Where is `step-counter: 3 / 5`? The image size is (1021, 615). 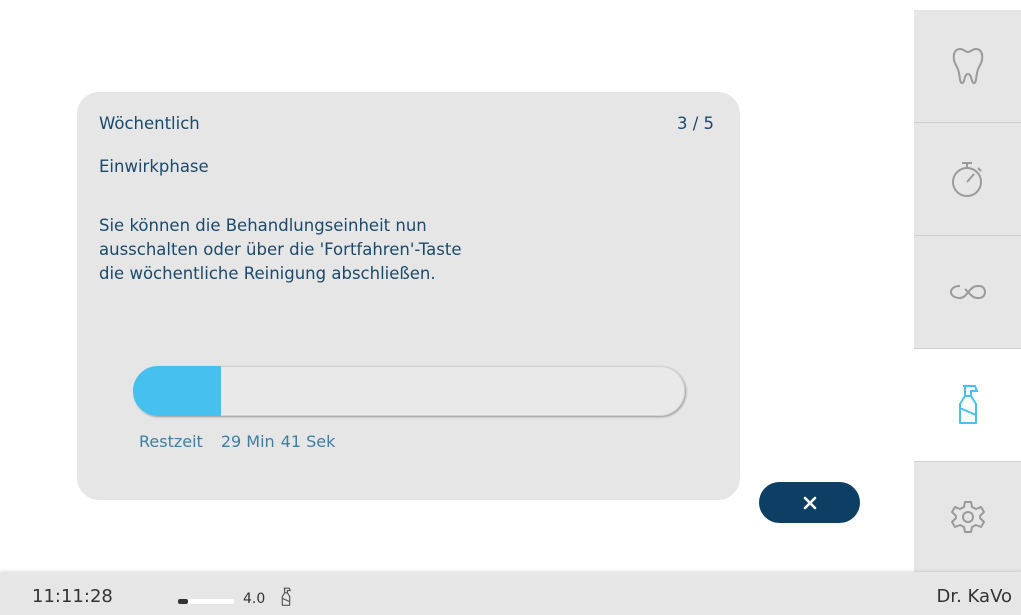 step-counter: 3 / 5 is located at coordinates (695, 123).